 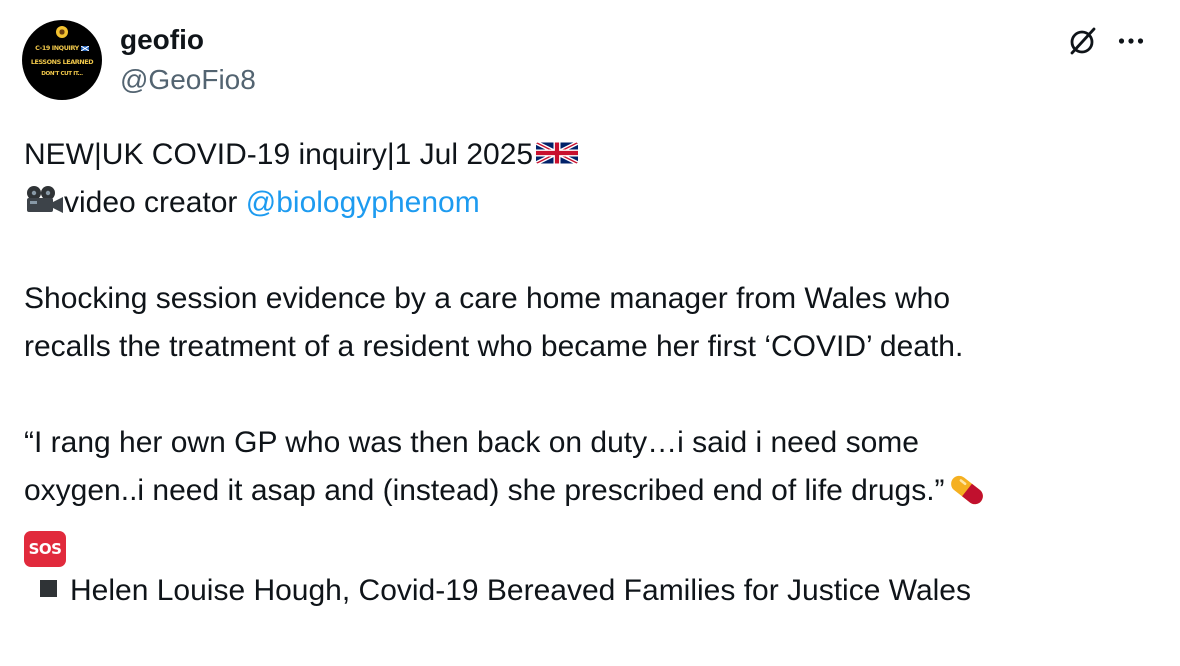 I want to click on avatar-text-line: LESSONS LEARNED, so click(x=62, y=62).